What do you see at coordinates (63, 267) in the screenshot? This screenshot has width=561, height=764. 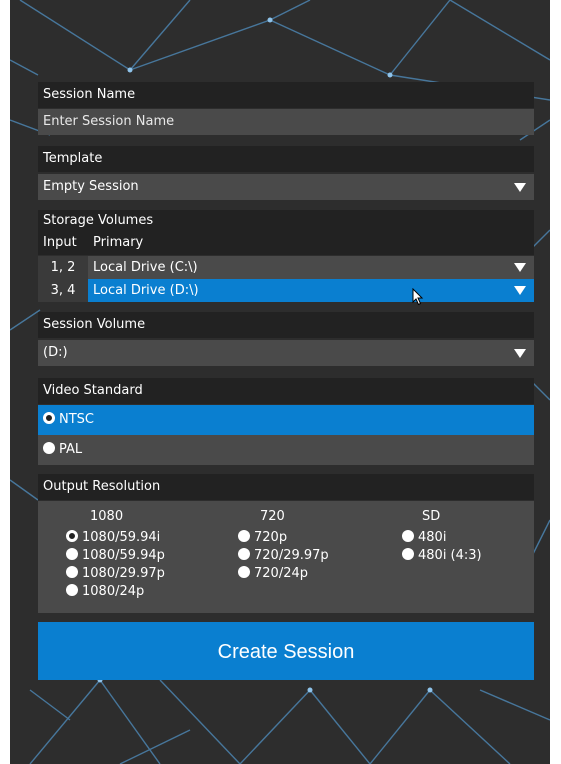 I see `storage-row-input: 1, 2` at bounding box center [63, 267].